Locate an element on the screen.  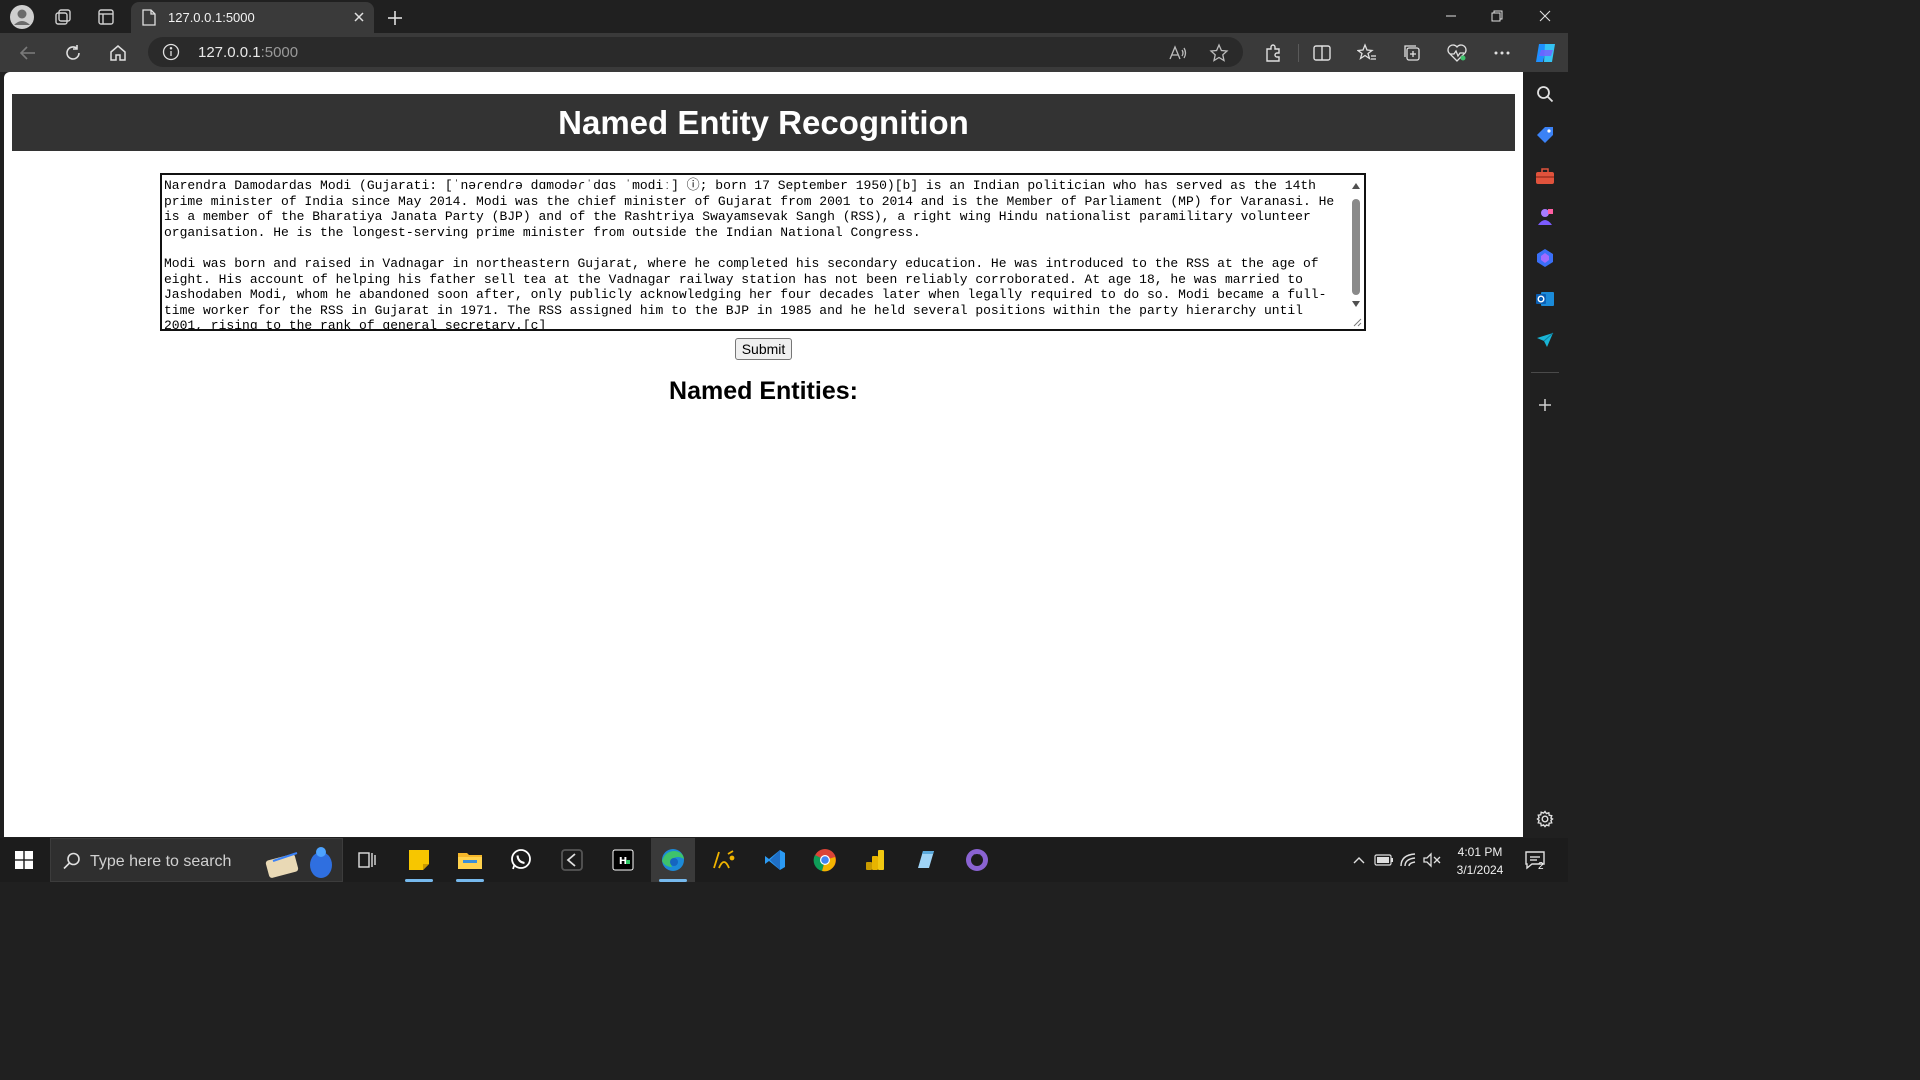
design-app-icon is located at coordinates (724, 860).